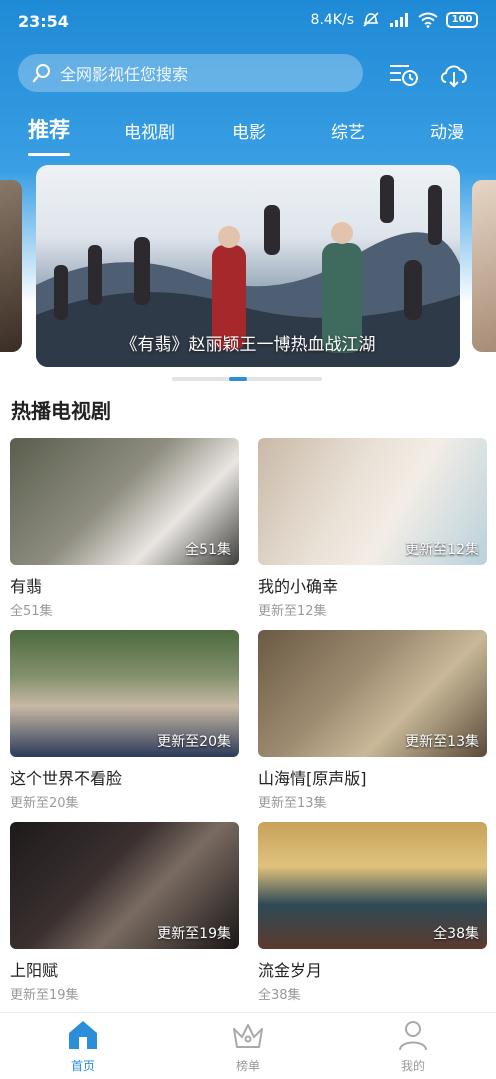 This screenshot has height=1079, width=496. I want to click on drama-title: 流金岁月, so click(290, 970).